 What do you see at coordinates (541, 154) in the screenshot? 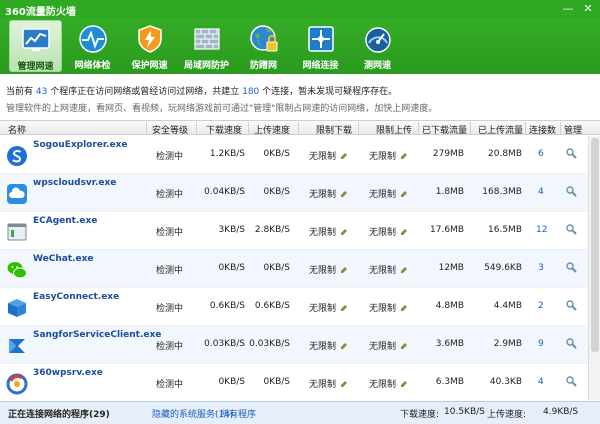
I see `connections-link: 6` at bounding box center [541, 154].